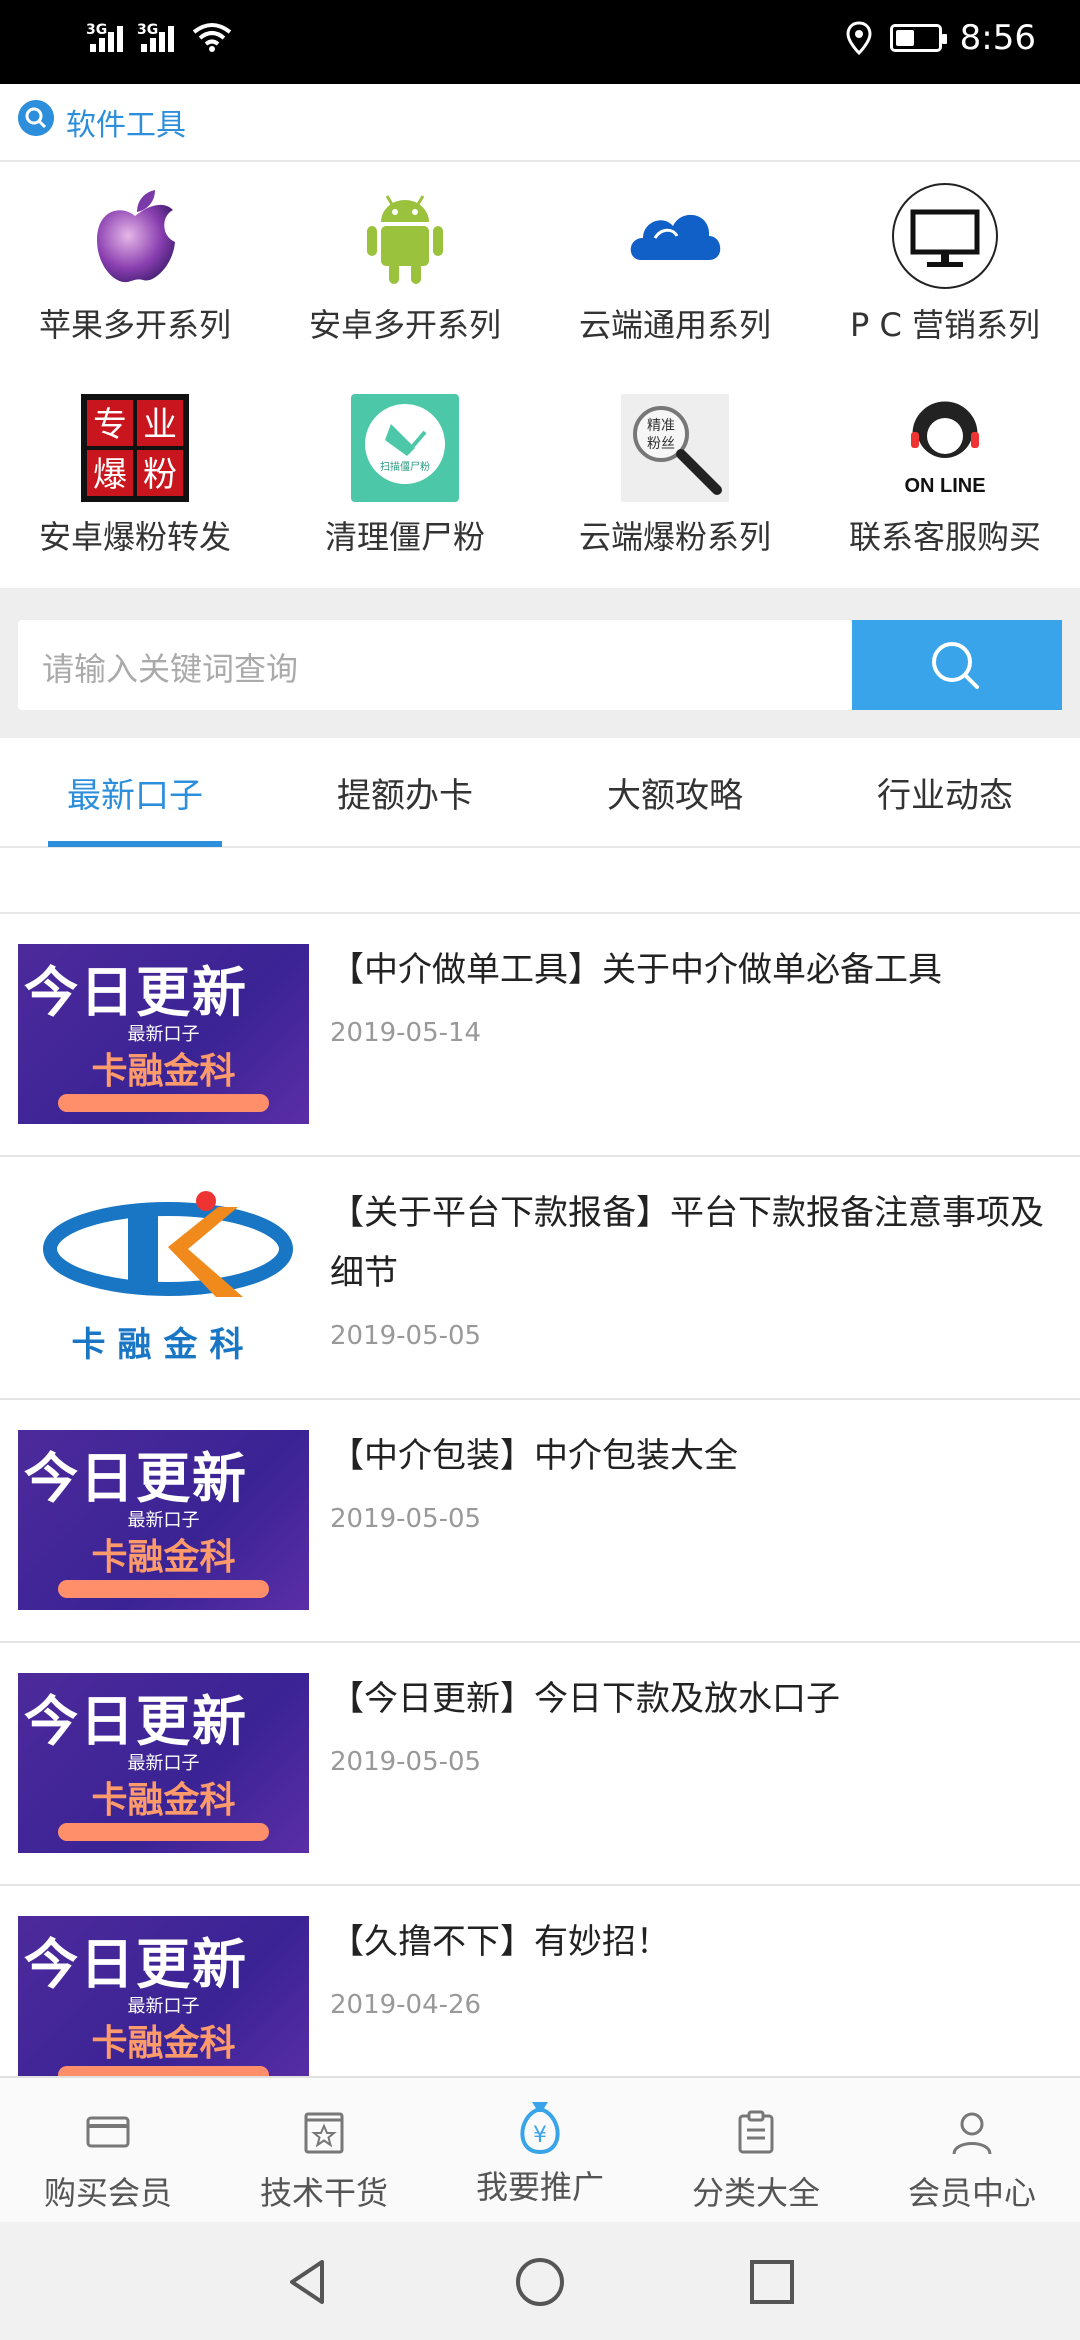 The image size is (1080, 2340). I want to click on back-icon, so click(308, 2282).